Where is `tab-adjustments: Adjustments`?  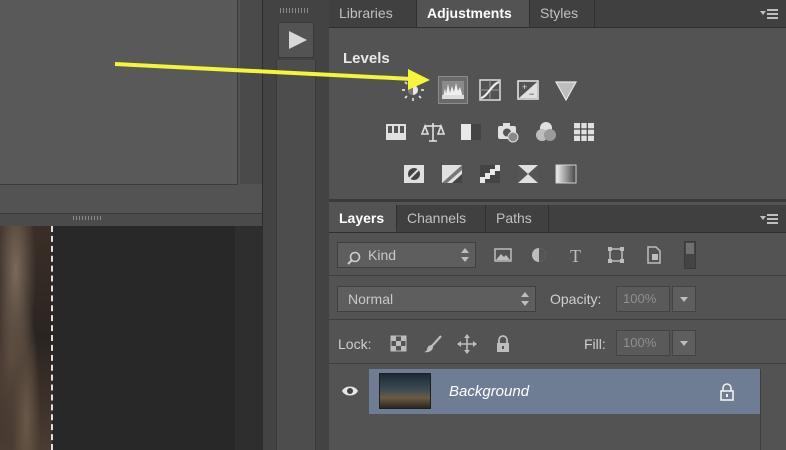
tab-adjustments: Adjustments is located at coordinates (473, 13).